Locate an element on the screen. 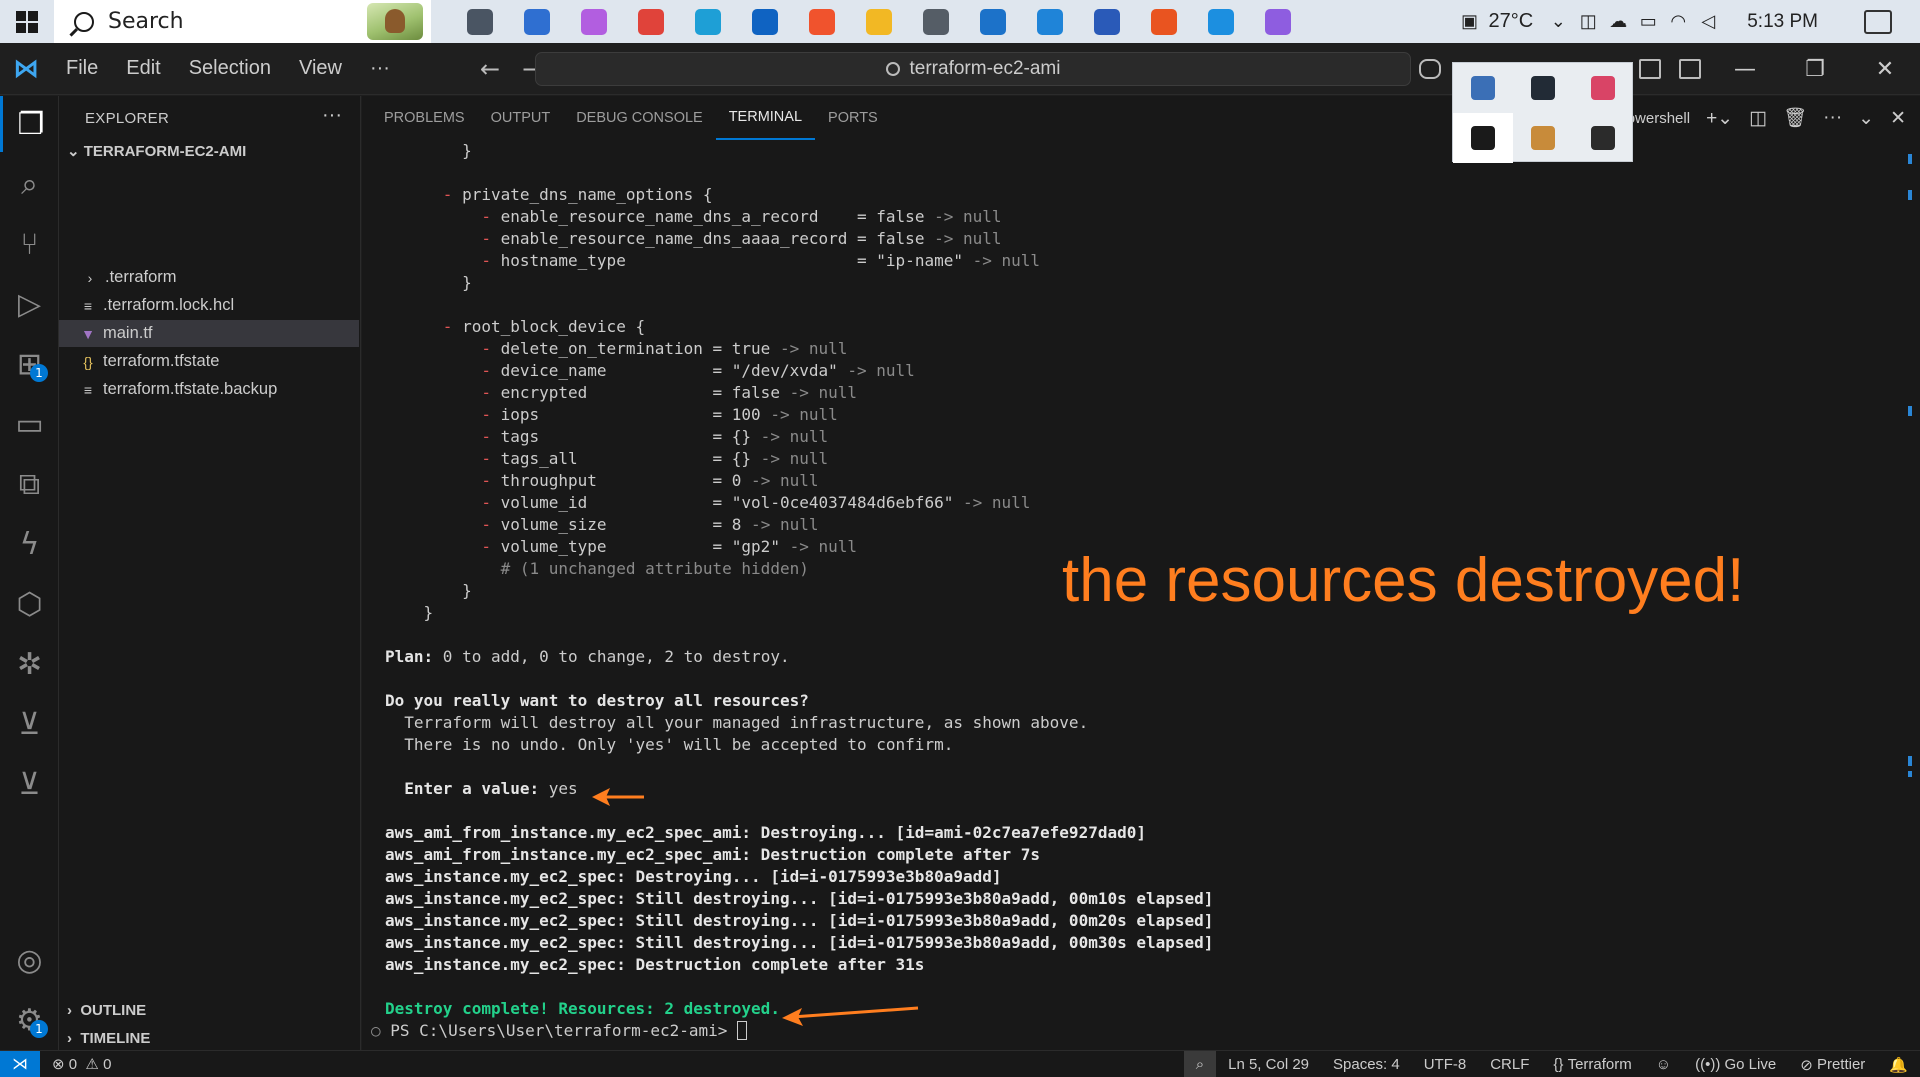 This screenshot has height=1077, width=1920. indentation: Spaces: 4 is located at coordinates (1366, 1064).